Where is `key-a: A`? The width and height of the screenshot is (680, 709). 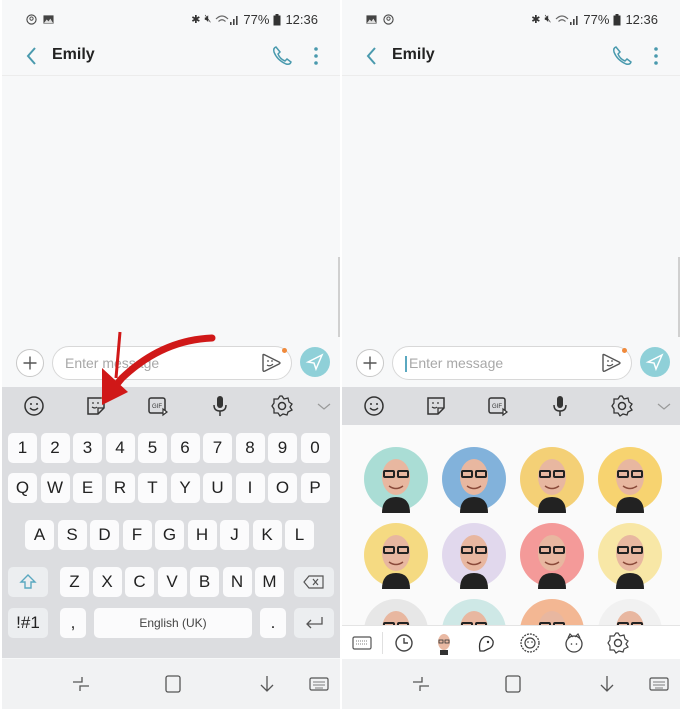 key-a: A is located at coordinates (39, 535).